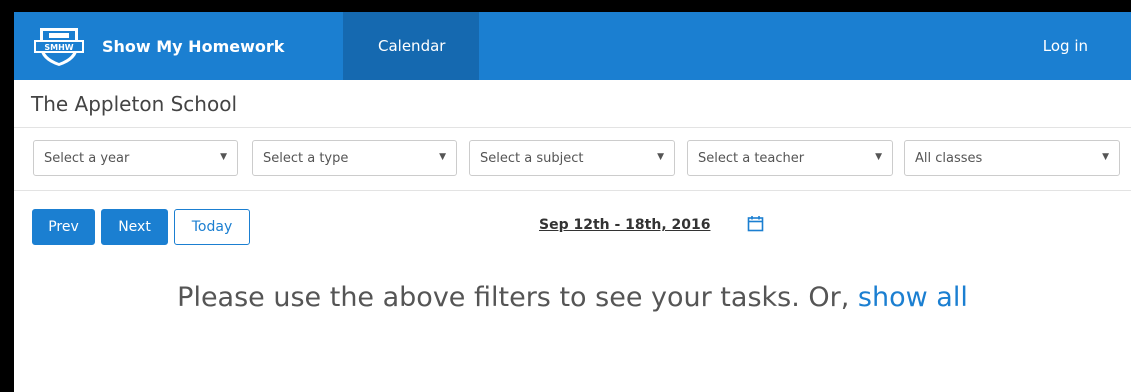  What do you see at coordinates (1012, 158) in the screenshot?
I see `classes-select: All classes ▼` at bounding box center [1012, 158].